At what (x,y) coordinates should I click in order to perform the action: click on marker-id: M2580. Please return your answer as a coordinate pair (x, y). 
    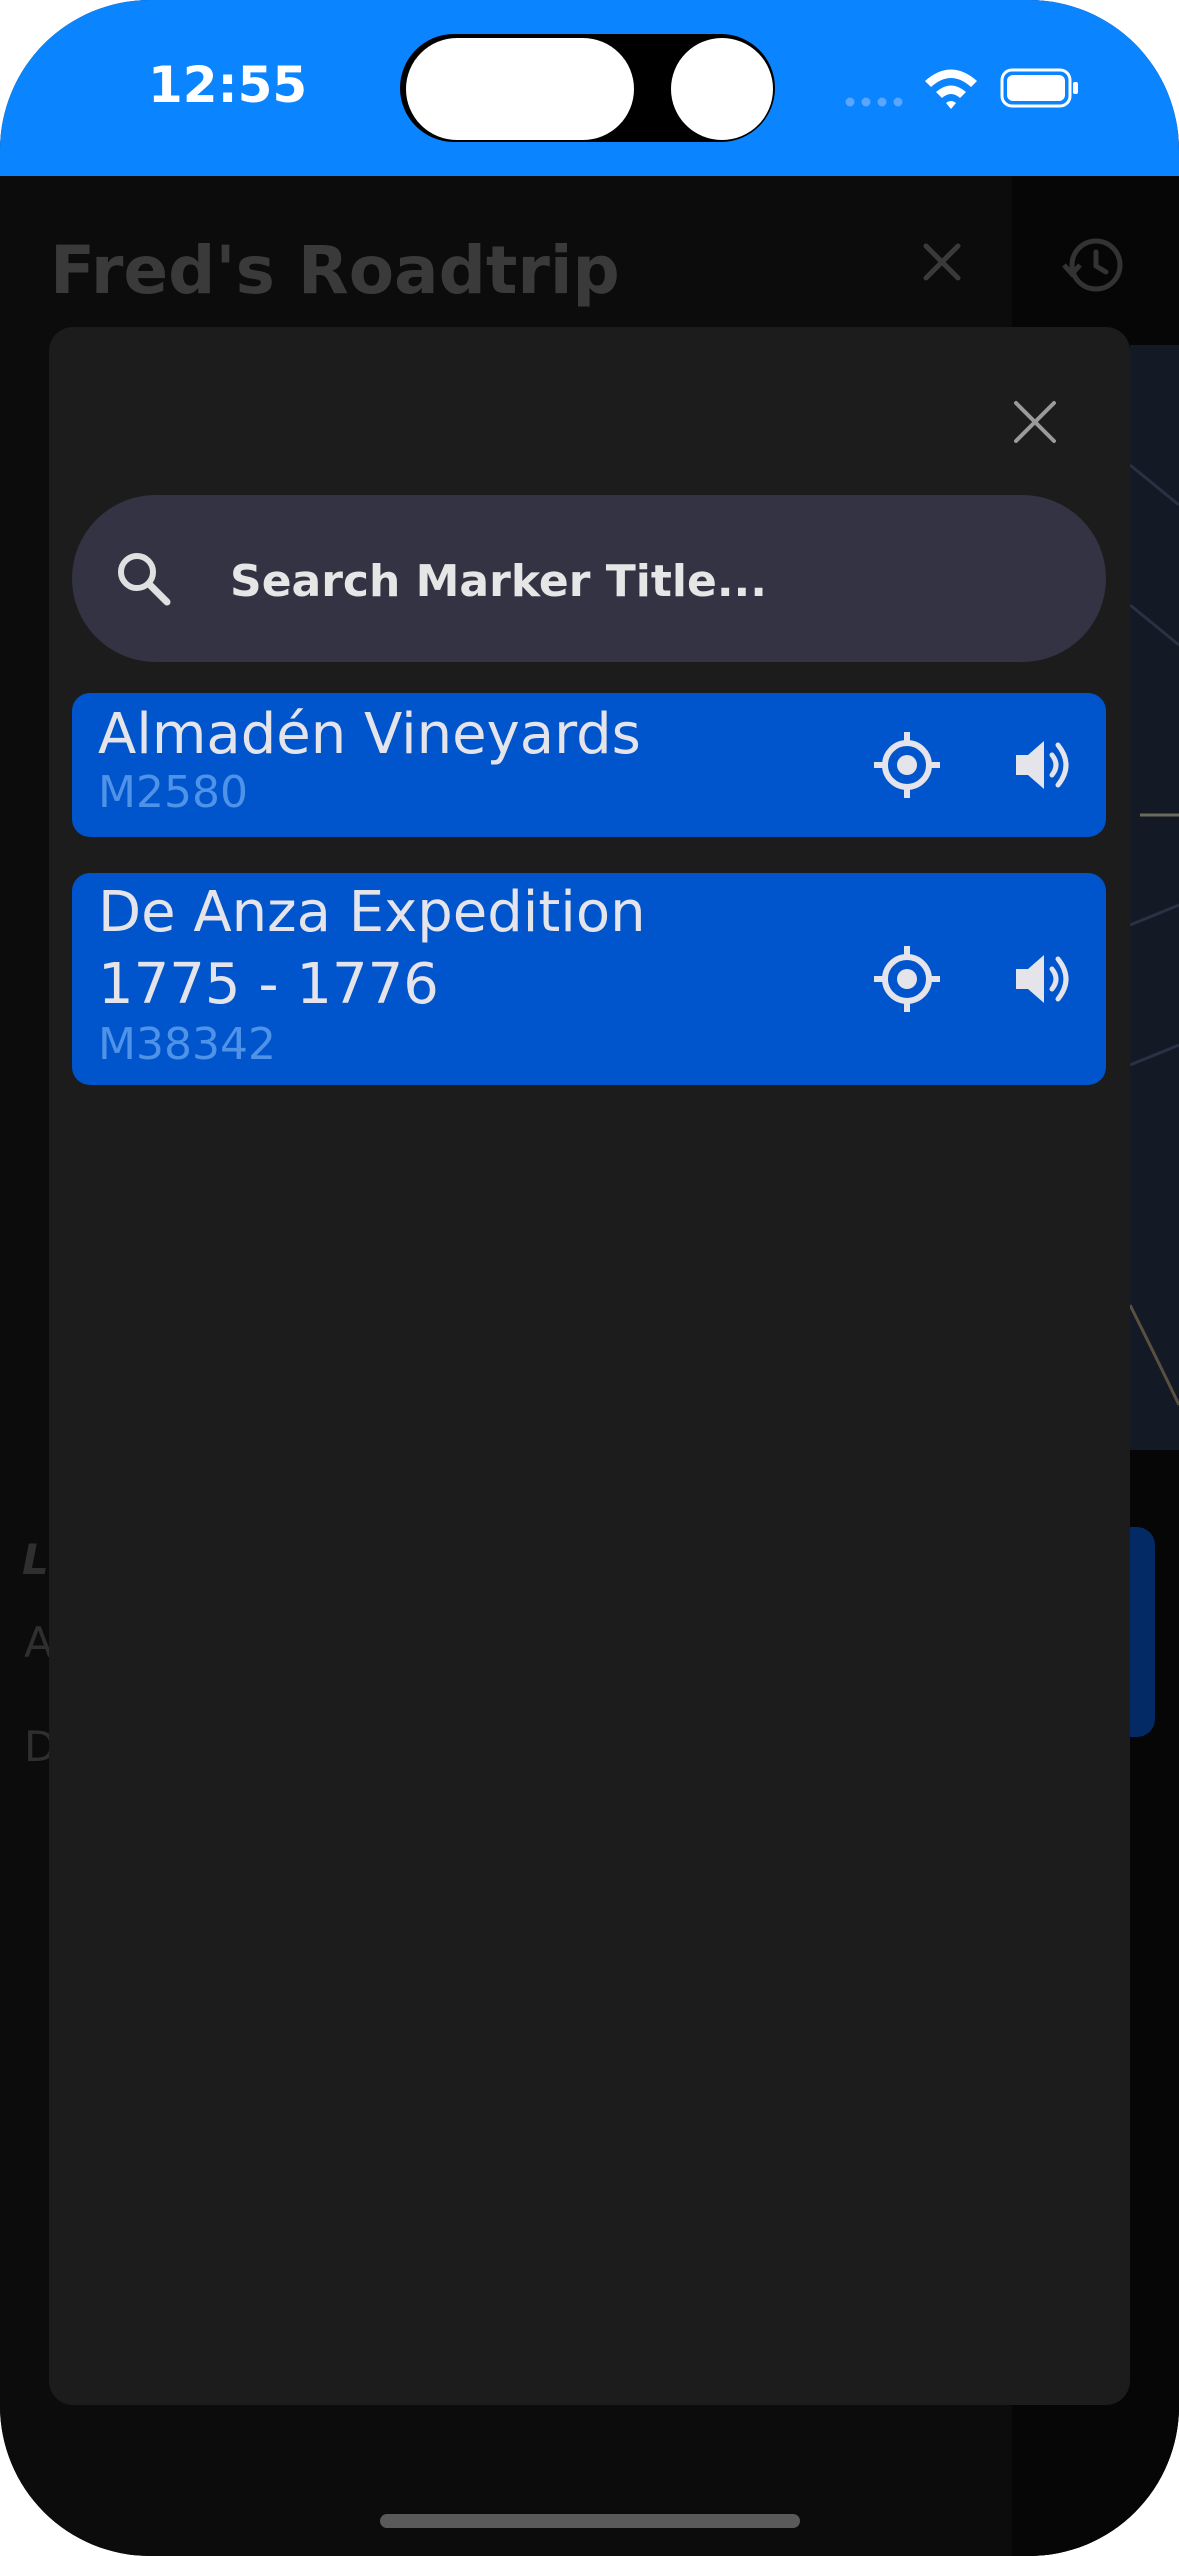
    Looking at the image, I should click on (173, 792).